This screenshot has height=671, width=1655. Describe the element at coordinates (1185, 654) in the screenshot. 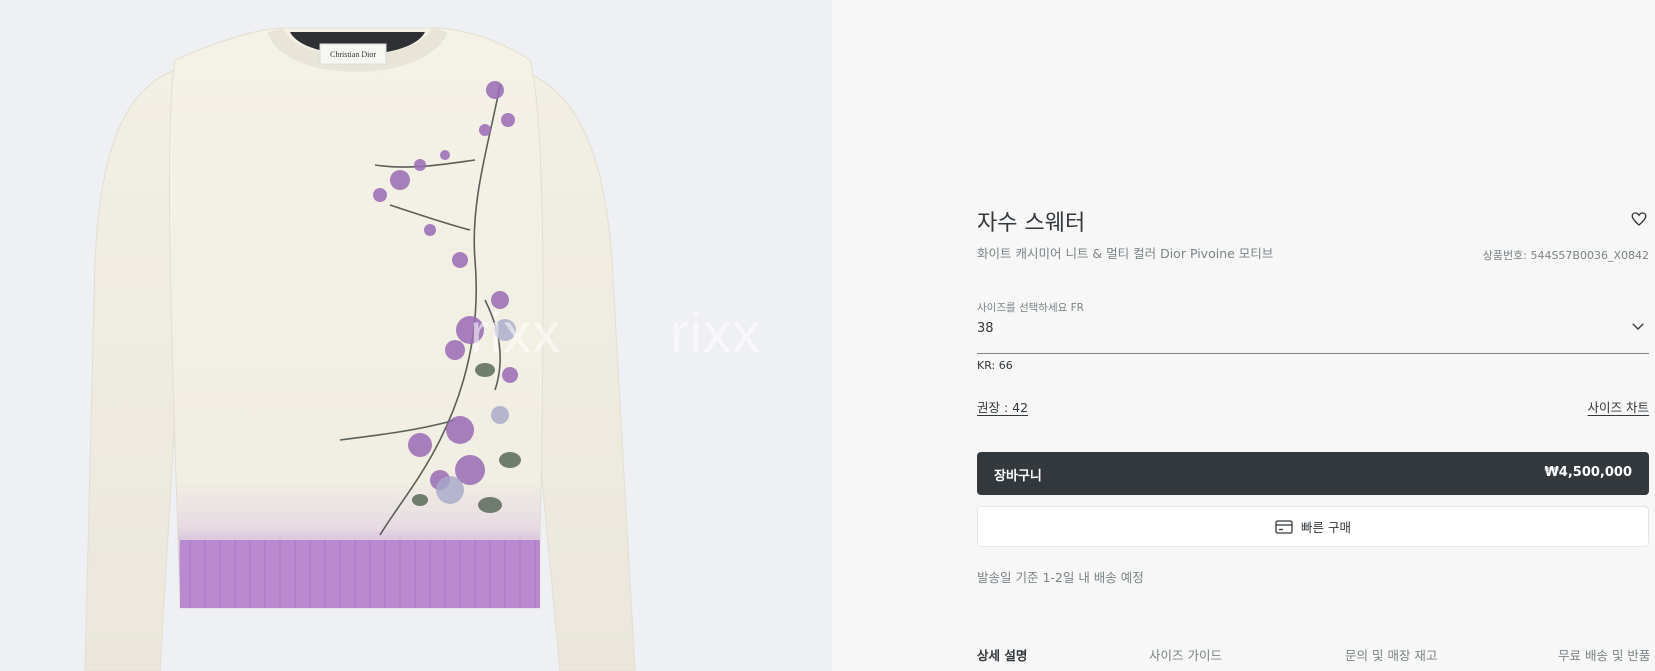

I see `tab-size-guide: 사이즈 가이드` at that location.